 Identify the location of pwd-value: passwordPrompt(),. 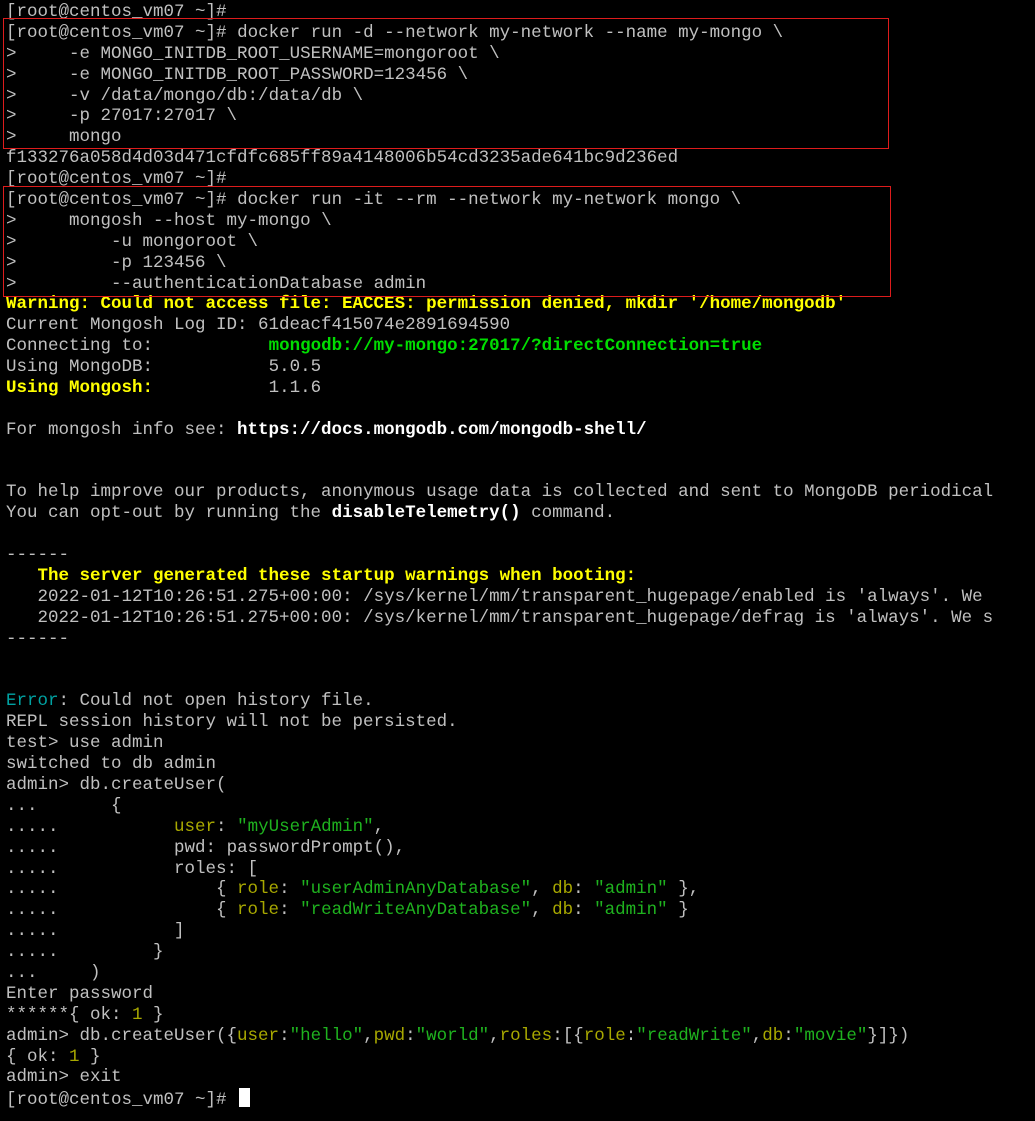
(316, 847).